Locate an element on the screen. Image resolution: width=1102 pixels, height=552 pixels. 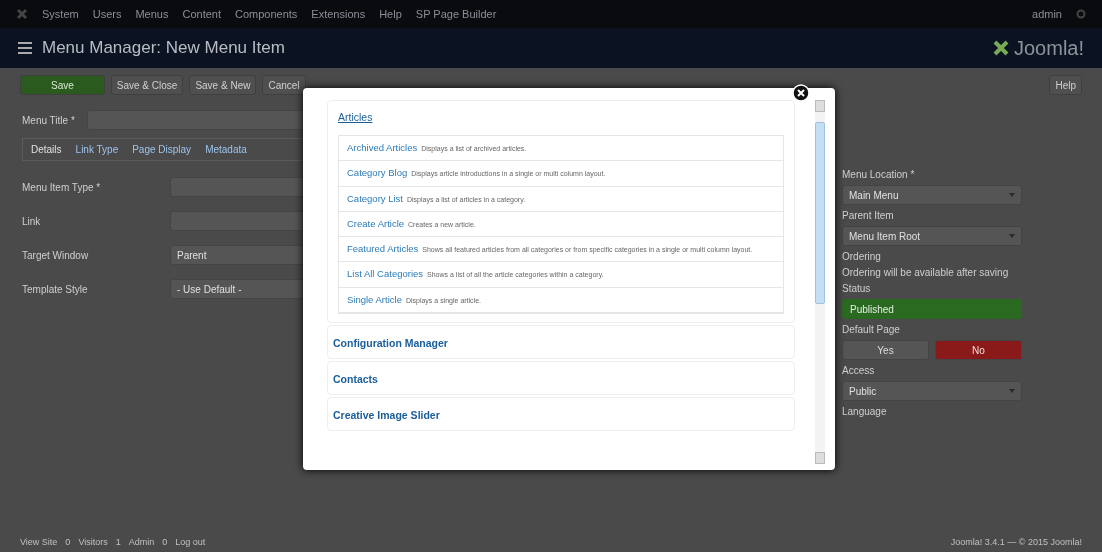
status-item: Visitors is located at coordinates (93, 542).